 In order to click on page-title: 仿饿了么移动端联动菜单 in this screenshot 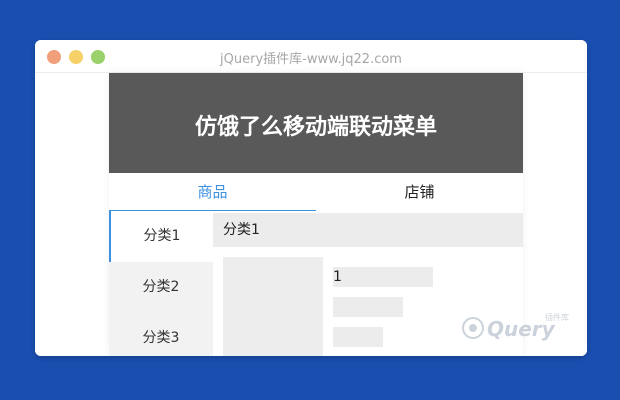, I will do `click(315, 127)`.